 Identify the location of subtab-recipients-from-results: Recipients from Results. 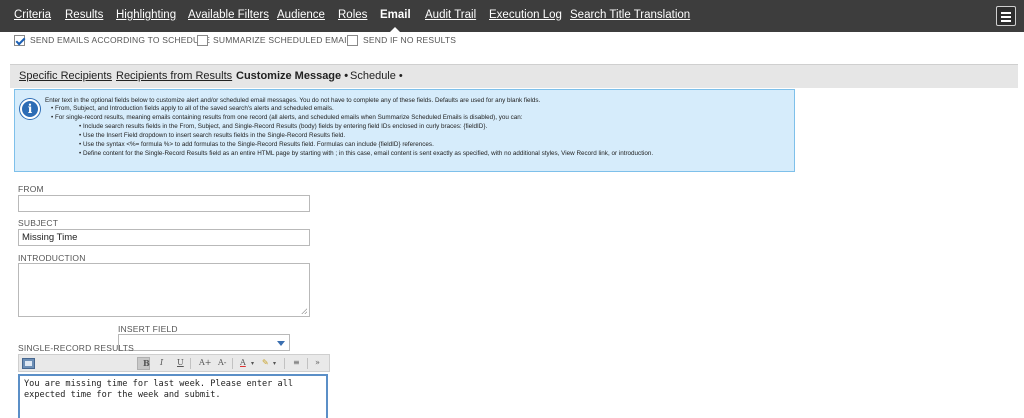
(174, 76).